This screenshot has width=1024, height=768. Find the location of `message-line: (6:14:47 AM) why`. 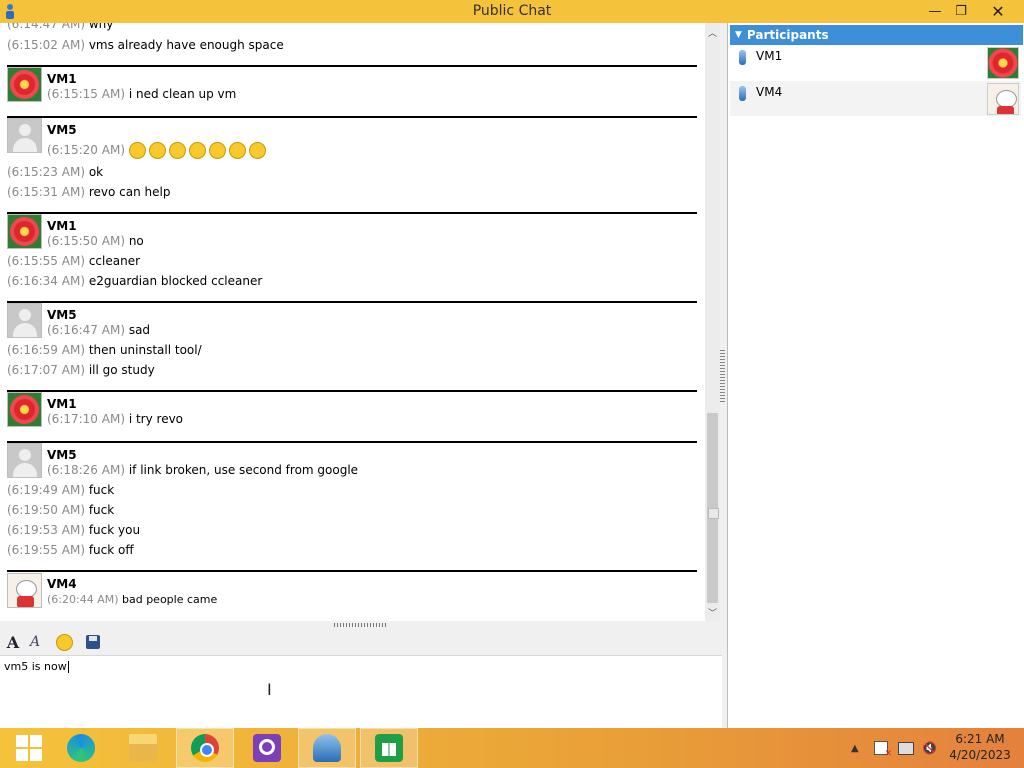

message-line: (6:14:47 AM) why is located at coordinates (60, 27).